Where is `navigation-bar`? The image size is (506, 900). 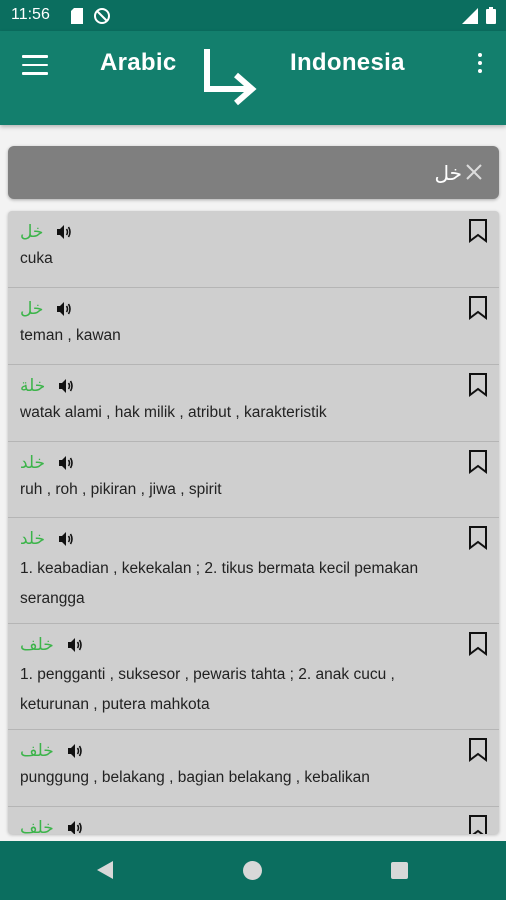
navigation-bar is located at coordinates (253, 870).